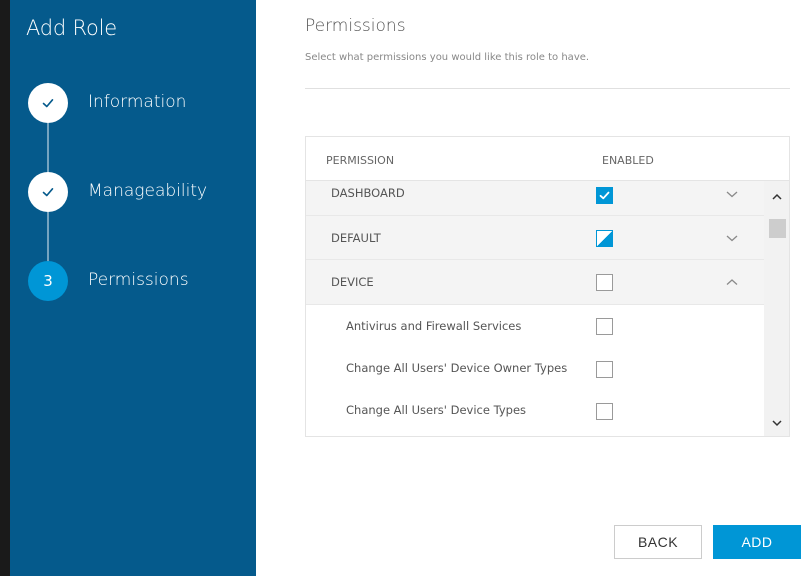 Image resolution: width=801 pixels, height=576 pixels. Describe the element at coordinates (658, 542) in the screenshot. I see `back-button: BACK` at that location.